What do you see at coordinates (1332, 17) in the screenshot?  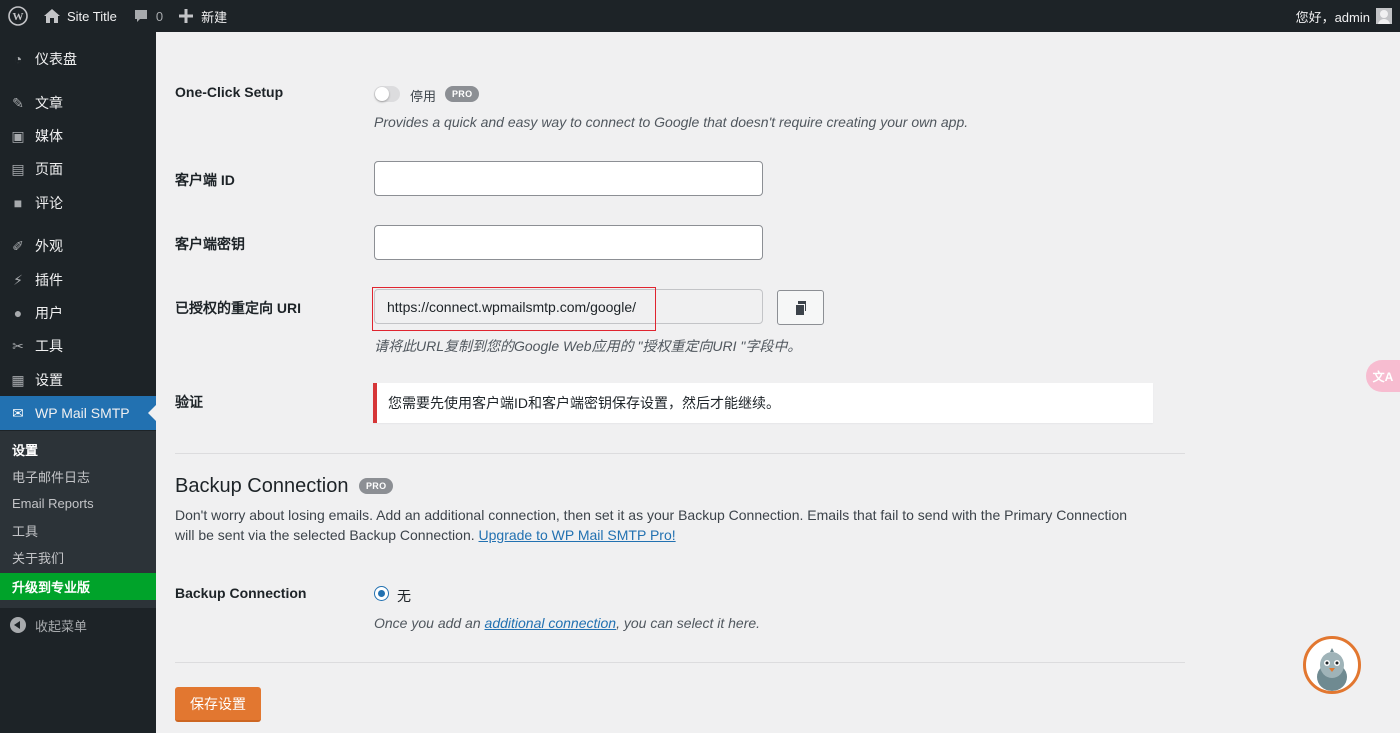 I see `greeting: 您好，admin` at bounding box center [1332, 17].